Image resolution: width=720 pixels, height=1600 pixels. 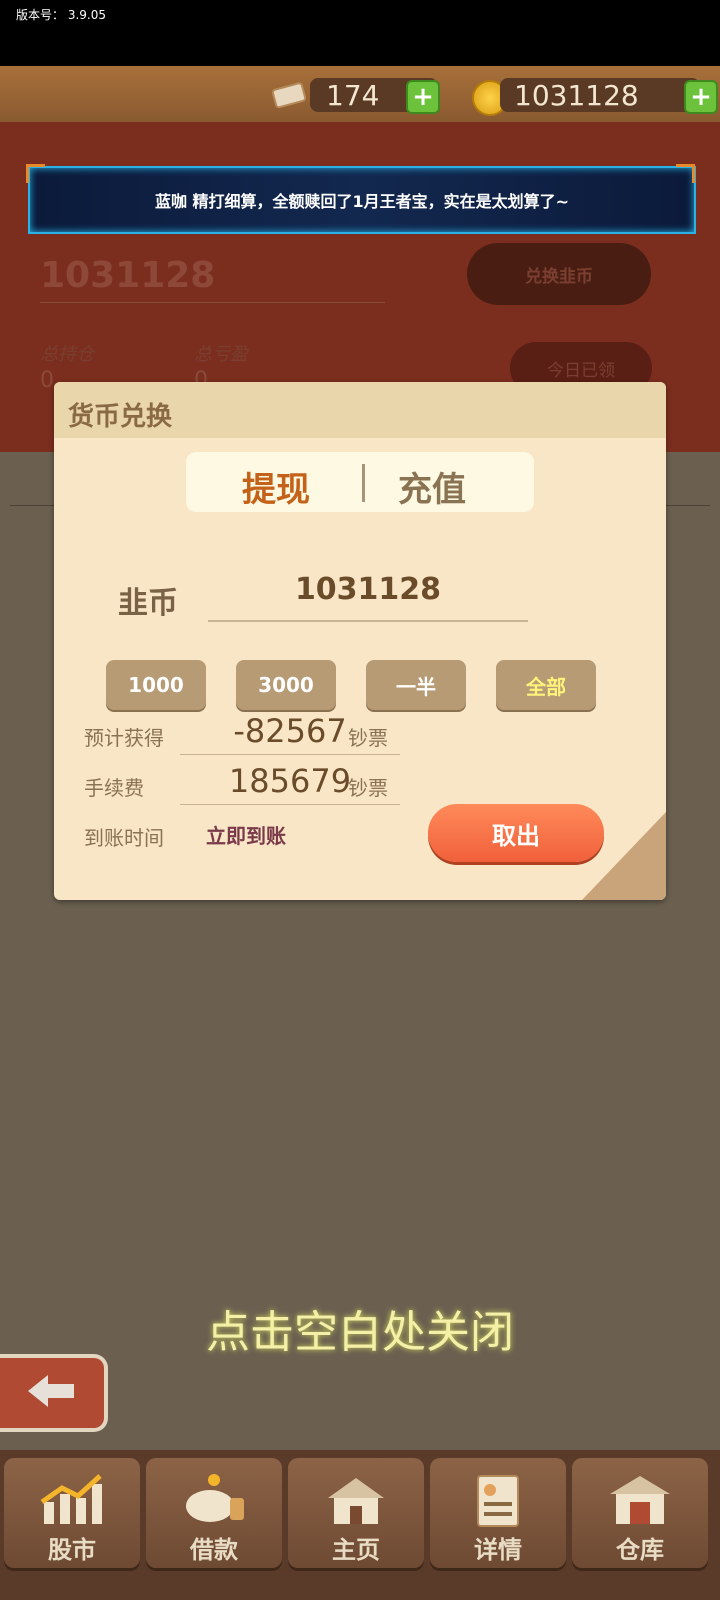 What do you see at coordinates (290, 754) in the screenshot?
I see `expected-underline` at bounding box center [290, 754].